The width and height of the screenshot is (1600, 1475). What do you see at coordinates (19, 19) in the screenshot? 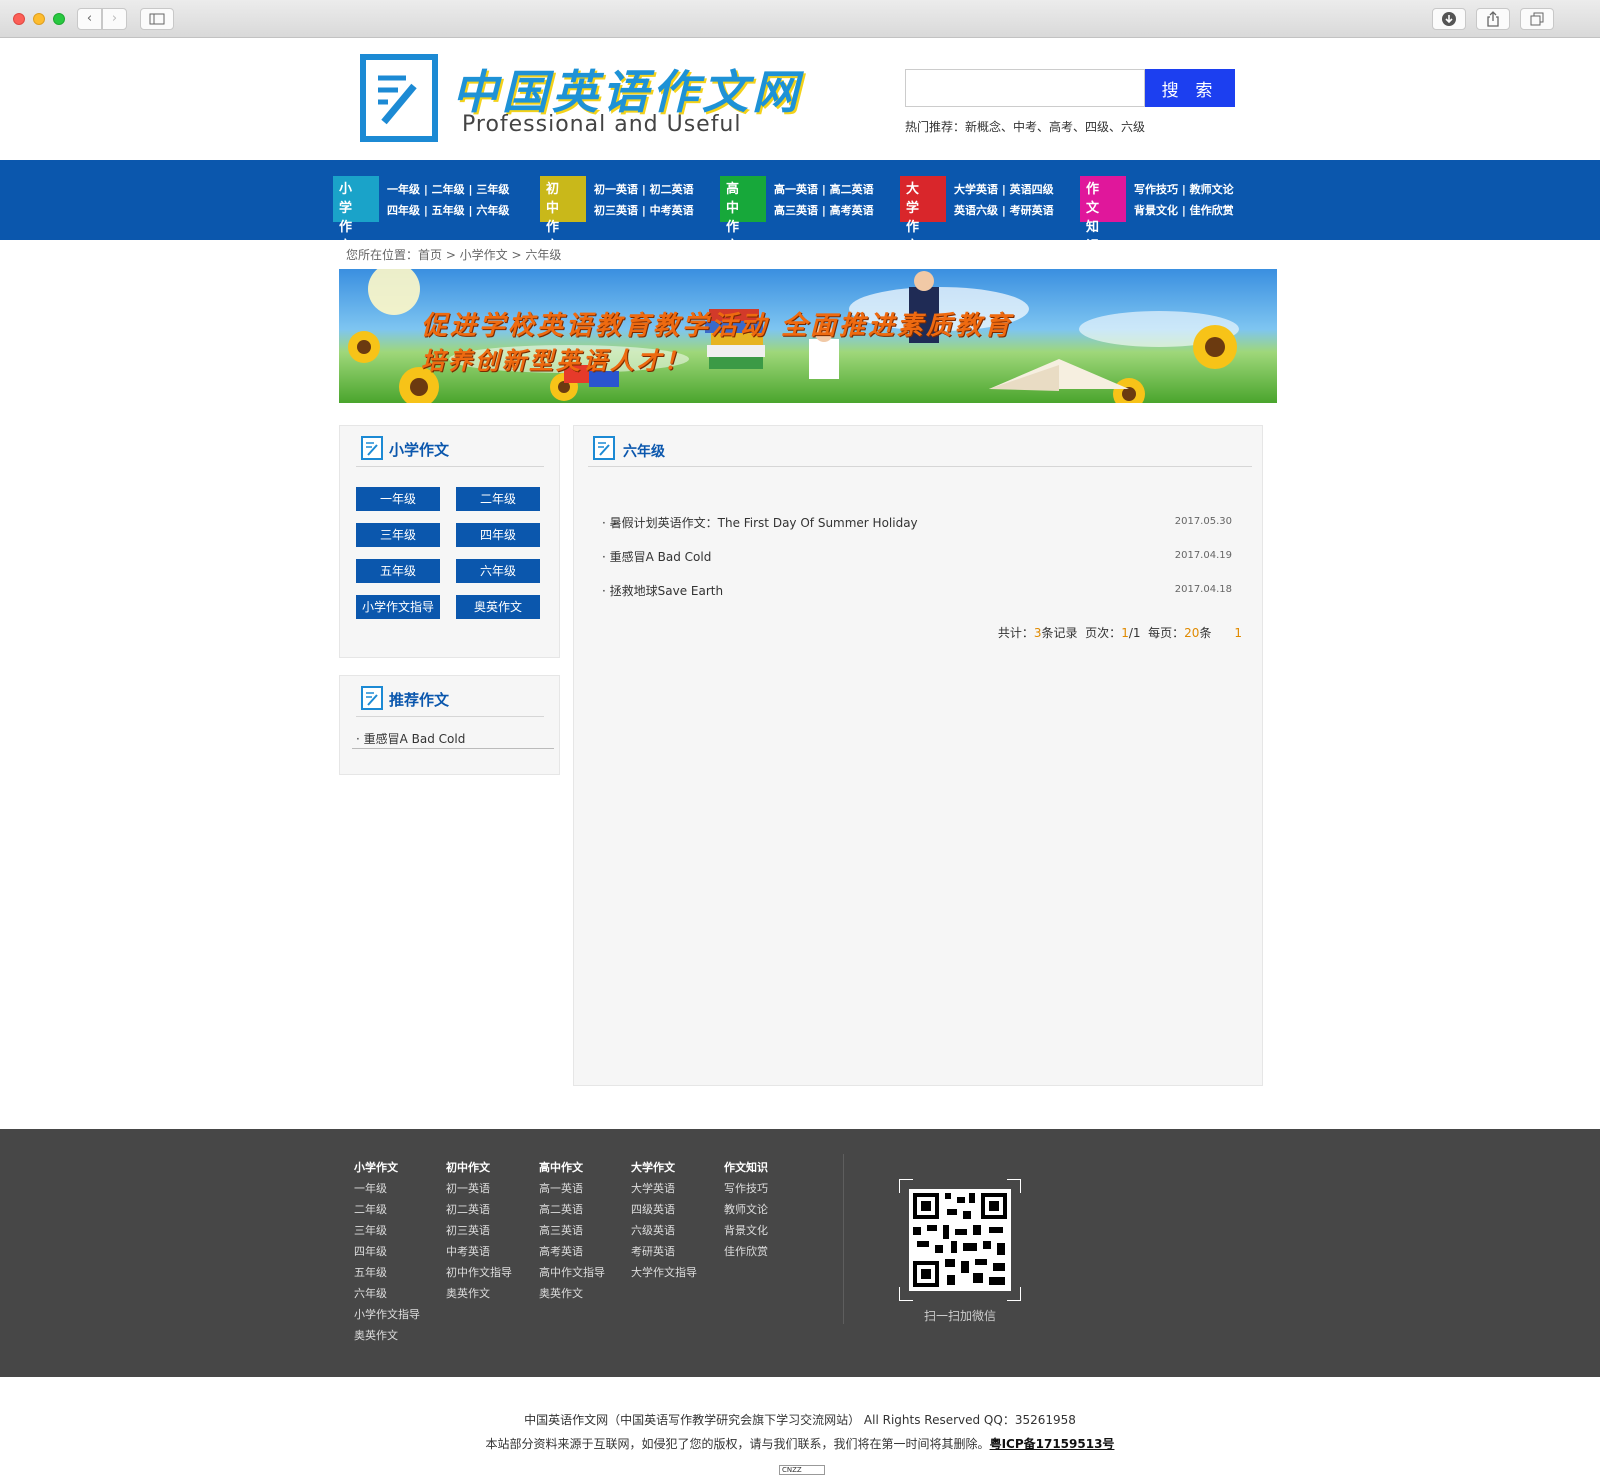
I see `close-window-button` at bounding box center [19, 19].